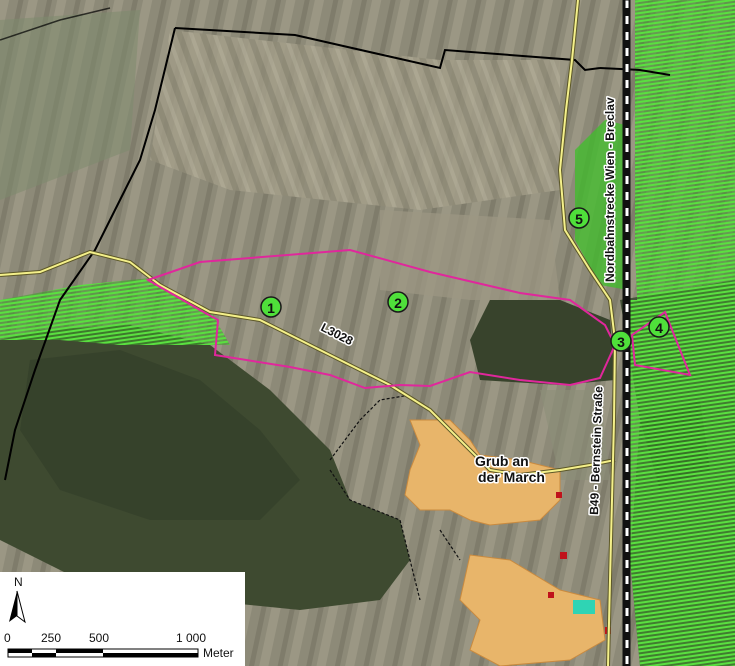  I want to click on svg-text: 5, so click(579, 219).